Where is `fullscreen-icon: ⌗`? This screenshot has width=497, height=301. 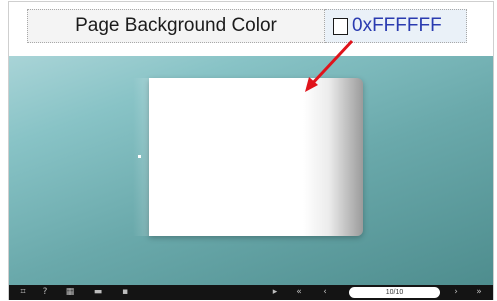
fullscreen-icon: ⌗ is located at coordinates (23, 292).